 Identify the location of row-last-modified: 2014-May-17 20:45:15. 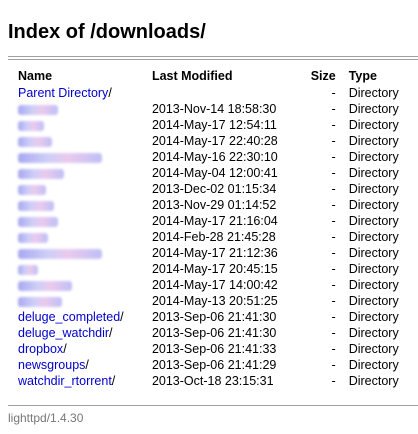
(214, 269).